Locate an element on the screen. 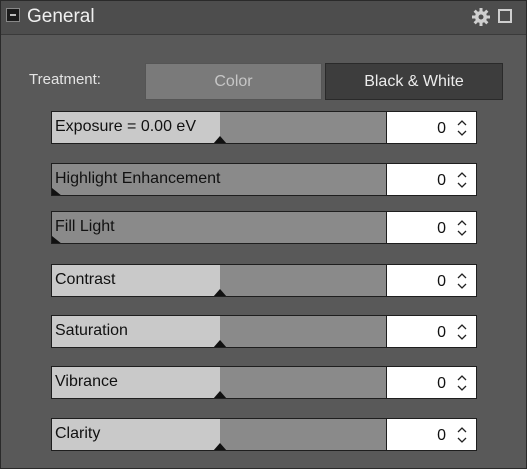  slider-row-clarity: Clarity 0 is located at coordinates (264, 434).